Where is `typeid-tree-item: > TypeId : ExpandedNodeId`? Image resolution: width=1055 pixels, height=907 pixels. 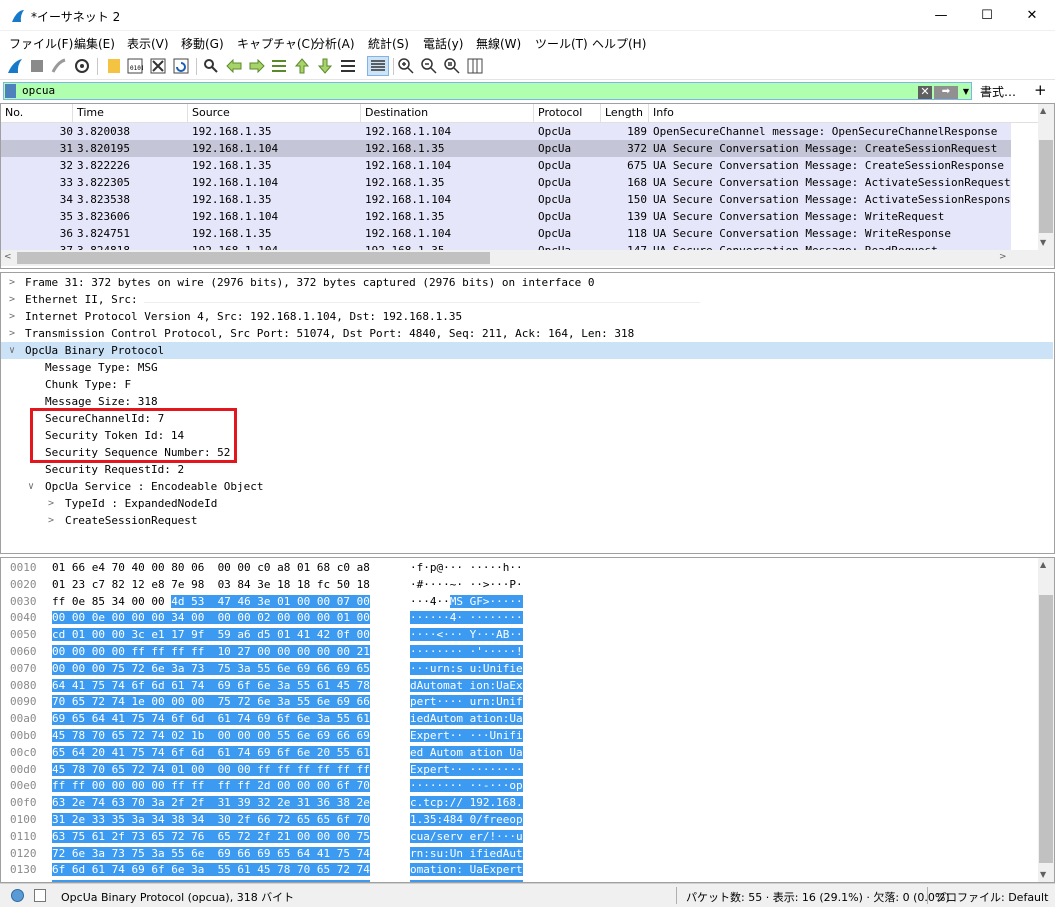 typeid-tree-item: > TypeId : ExpandedNodeId is located at coordinates (132, 503).